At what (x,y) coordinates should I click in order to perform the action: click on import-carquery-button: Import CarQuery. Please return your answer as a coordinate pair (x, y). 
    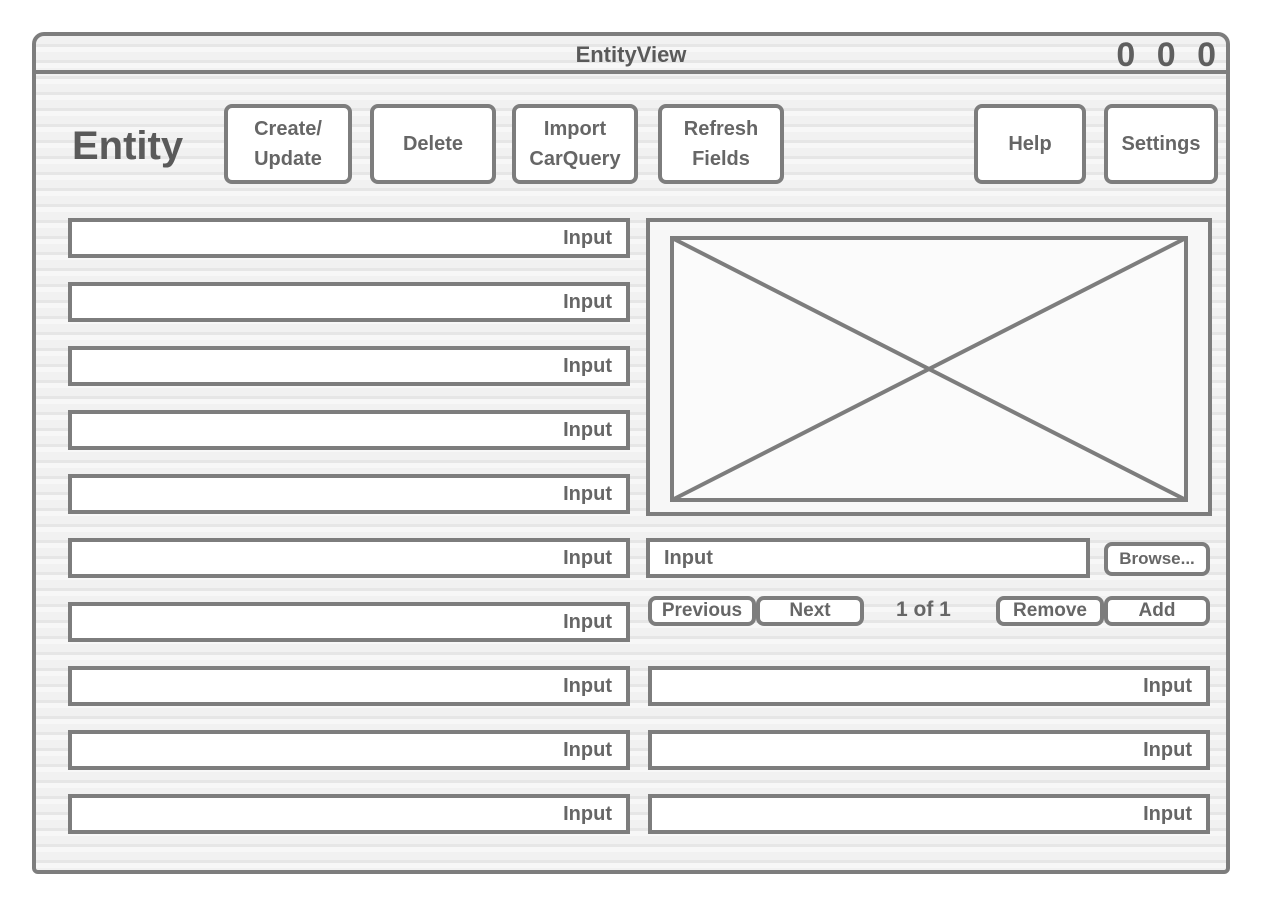
    Looking at the image, I should click on (575, 144).